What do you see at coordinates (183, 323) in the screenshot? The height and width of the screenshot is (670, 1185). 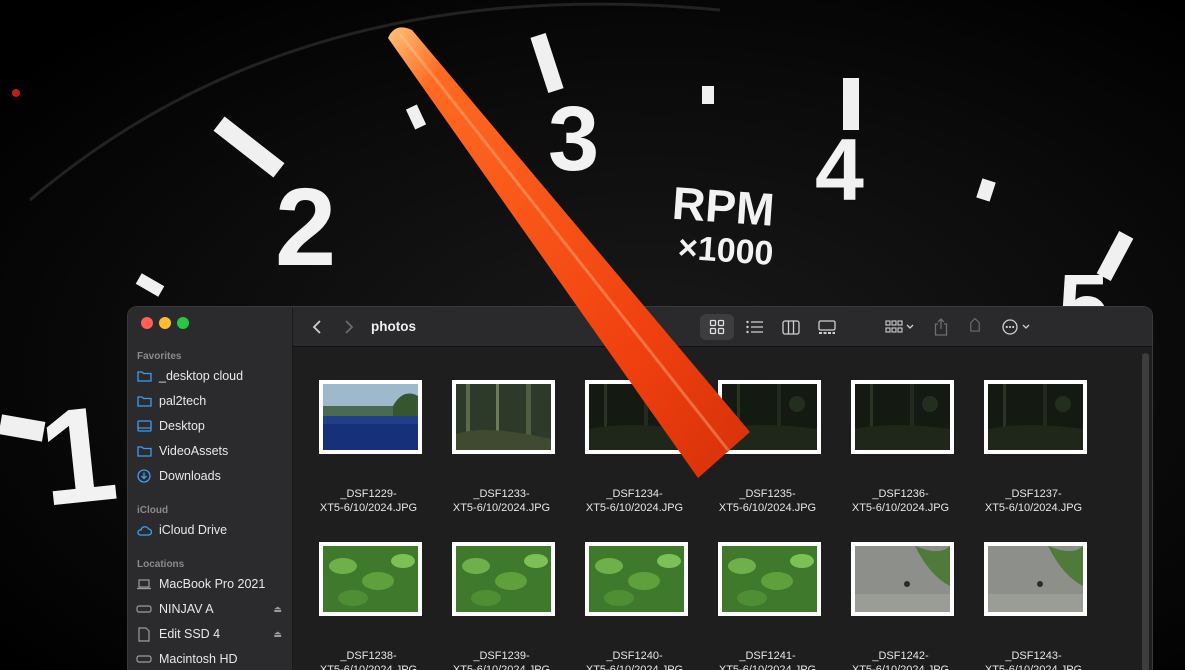 I see `zoom-window-button` at bounding box center [183, 323].